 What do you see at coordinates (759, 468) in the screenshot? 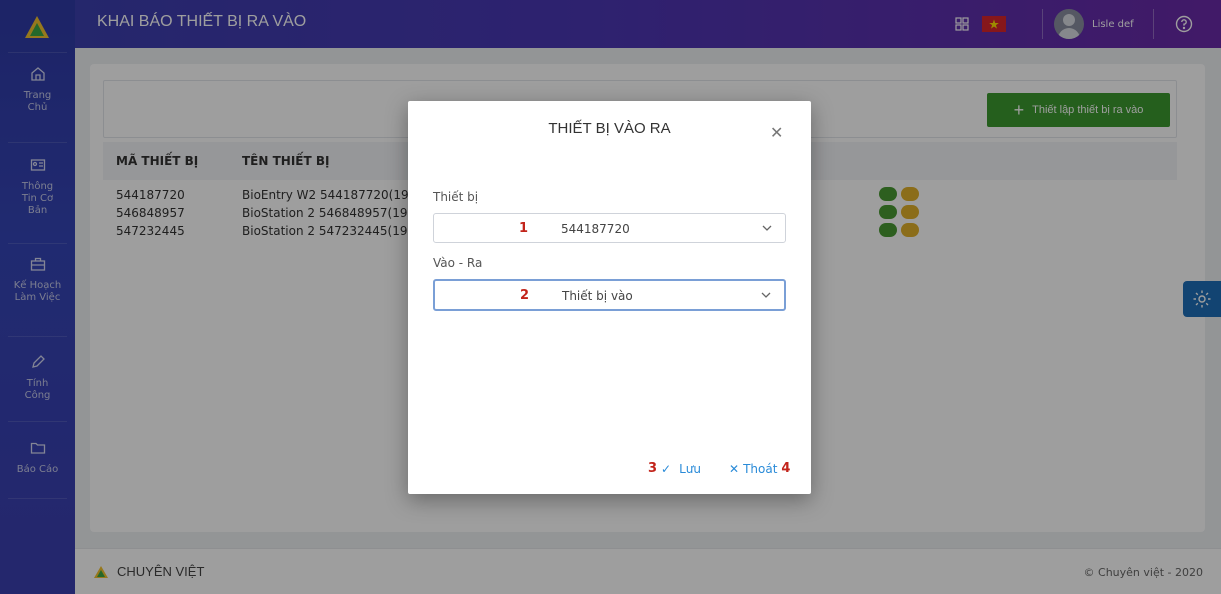
I see `exit-button: ✕ Thoát 4` at bounding box center [759, 468].